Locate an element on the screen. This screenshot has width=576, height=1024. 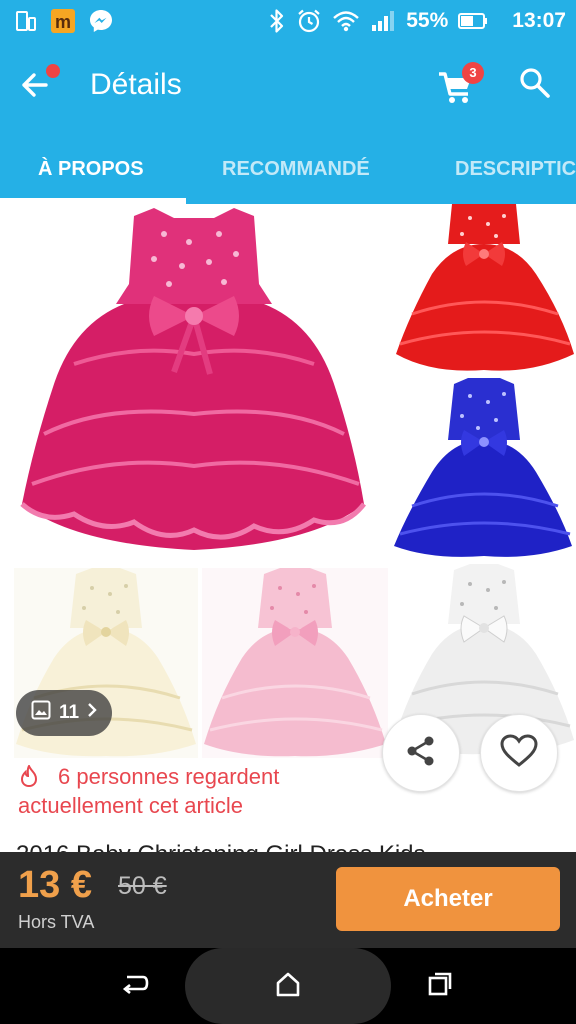
cart-count-badge: 3 is located at coordinates (473, 73).